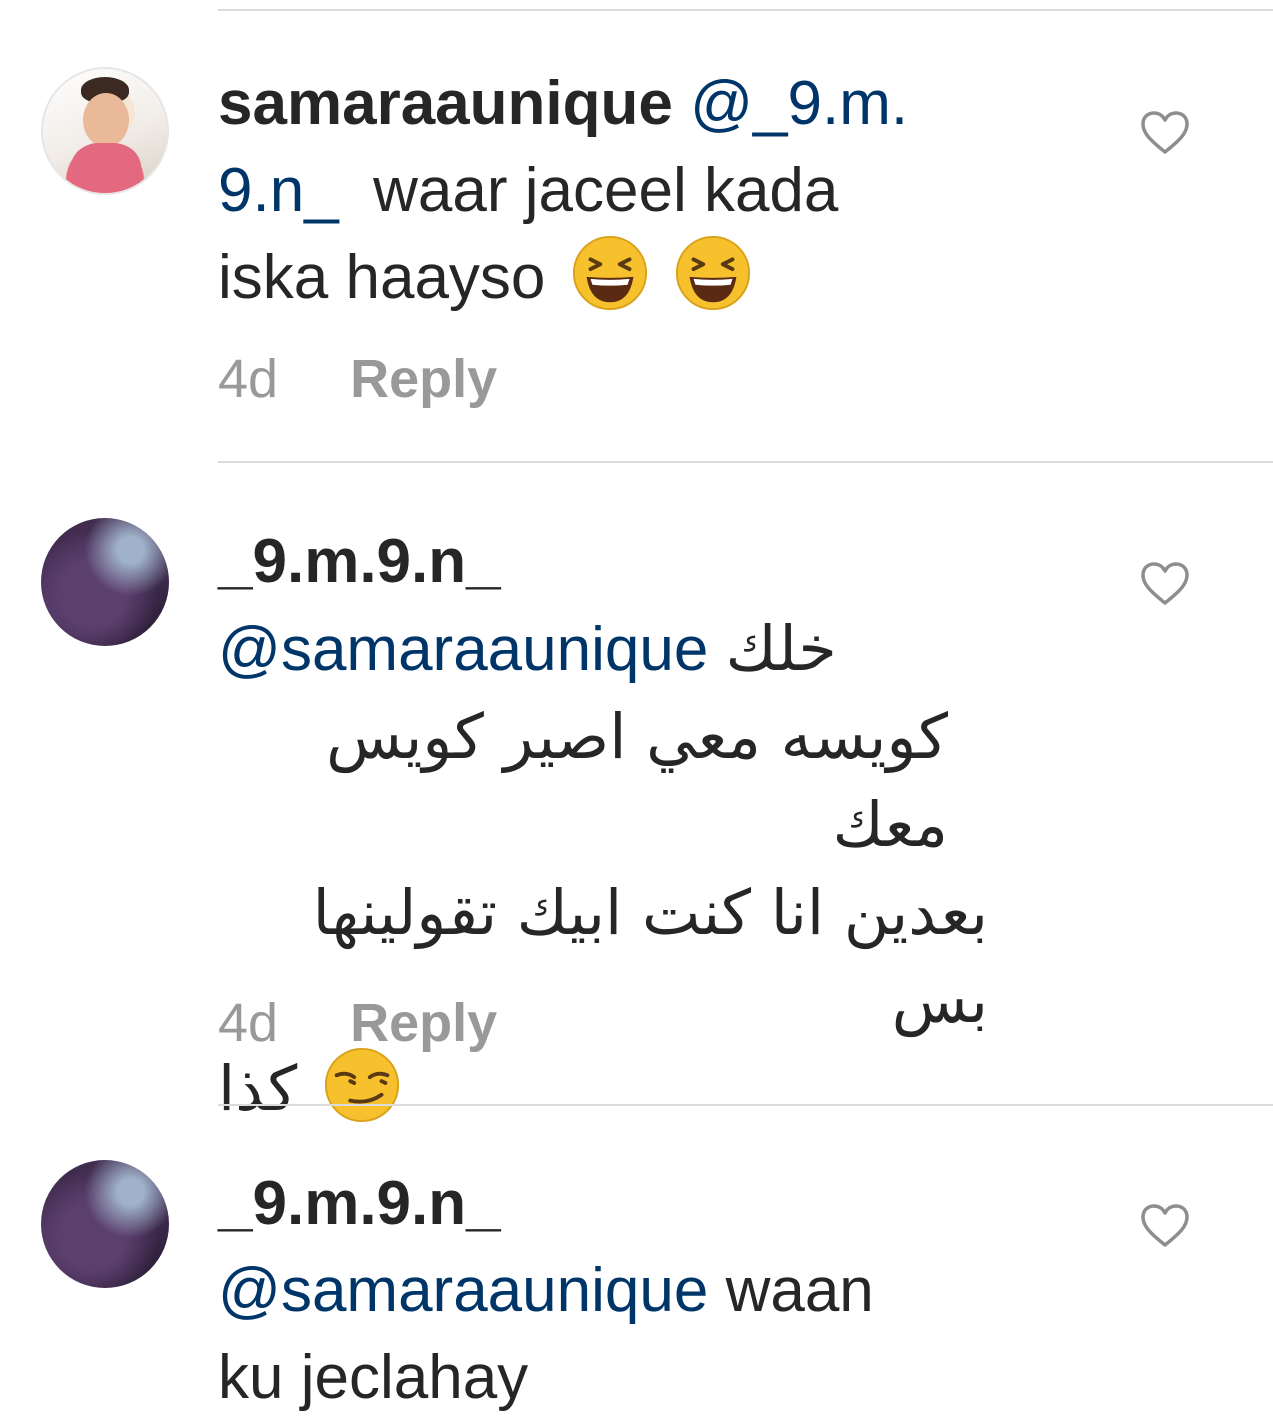  I want to click on smirk-emoji-icon, so click(361, 1085).